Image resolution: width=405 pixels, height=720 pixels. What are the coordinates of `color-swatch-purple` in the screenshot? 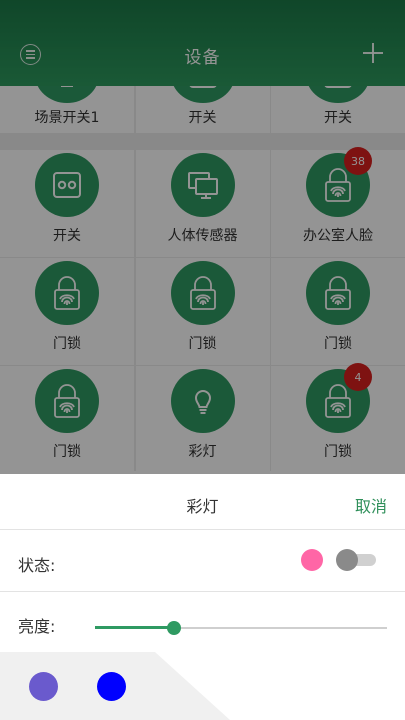 It's located at (43, 686).